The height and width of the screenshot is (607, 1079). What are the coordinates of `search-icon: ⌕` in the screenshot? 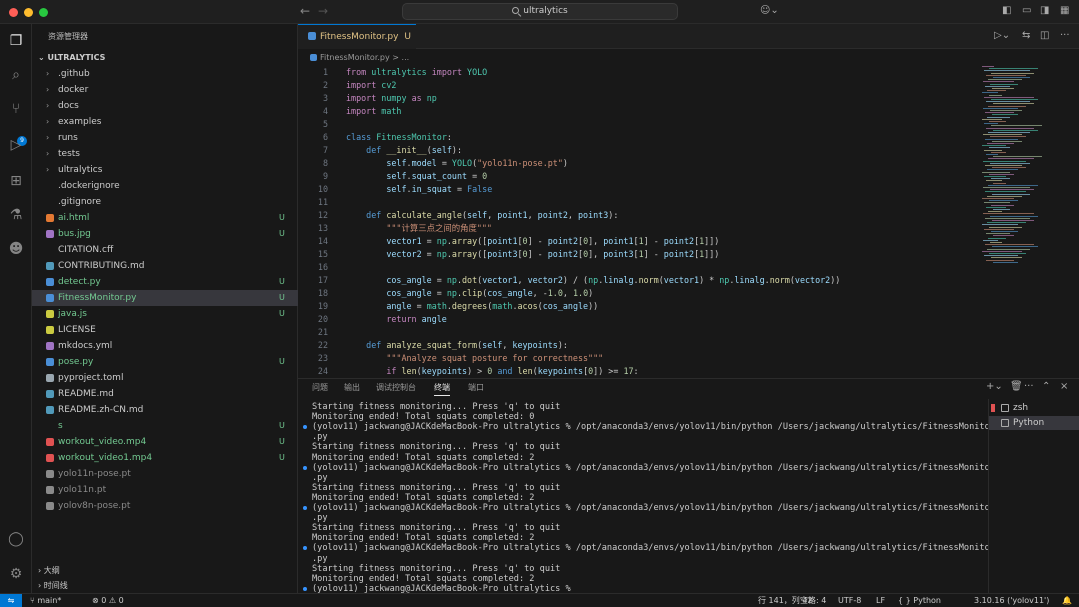 It's located at (16, 75).